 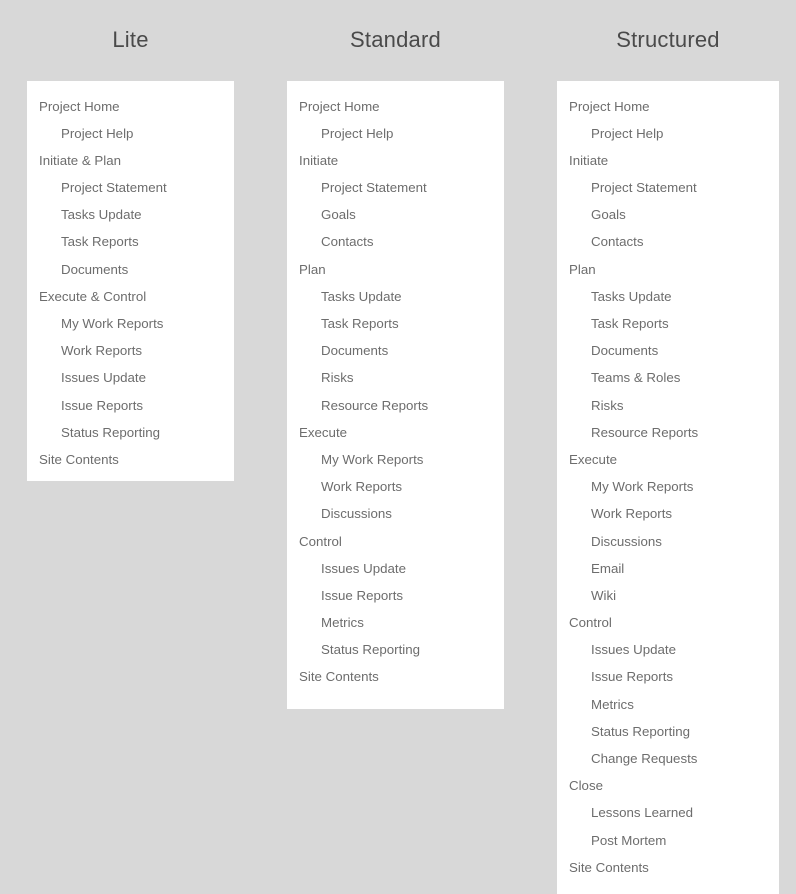 What do you see at coordinates (668, 40) in the screenshot?
I see `column-title-structured: Structured` at bounding box center [668, 40].